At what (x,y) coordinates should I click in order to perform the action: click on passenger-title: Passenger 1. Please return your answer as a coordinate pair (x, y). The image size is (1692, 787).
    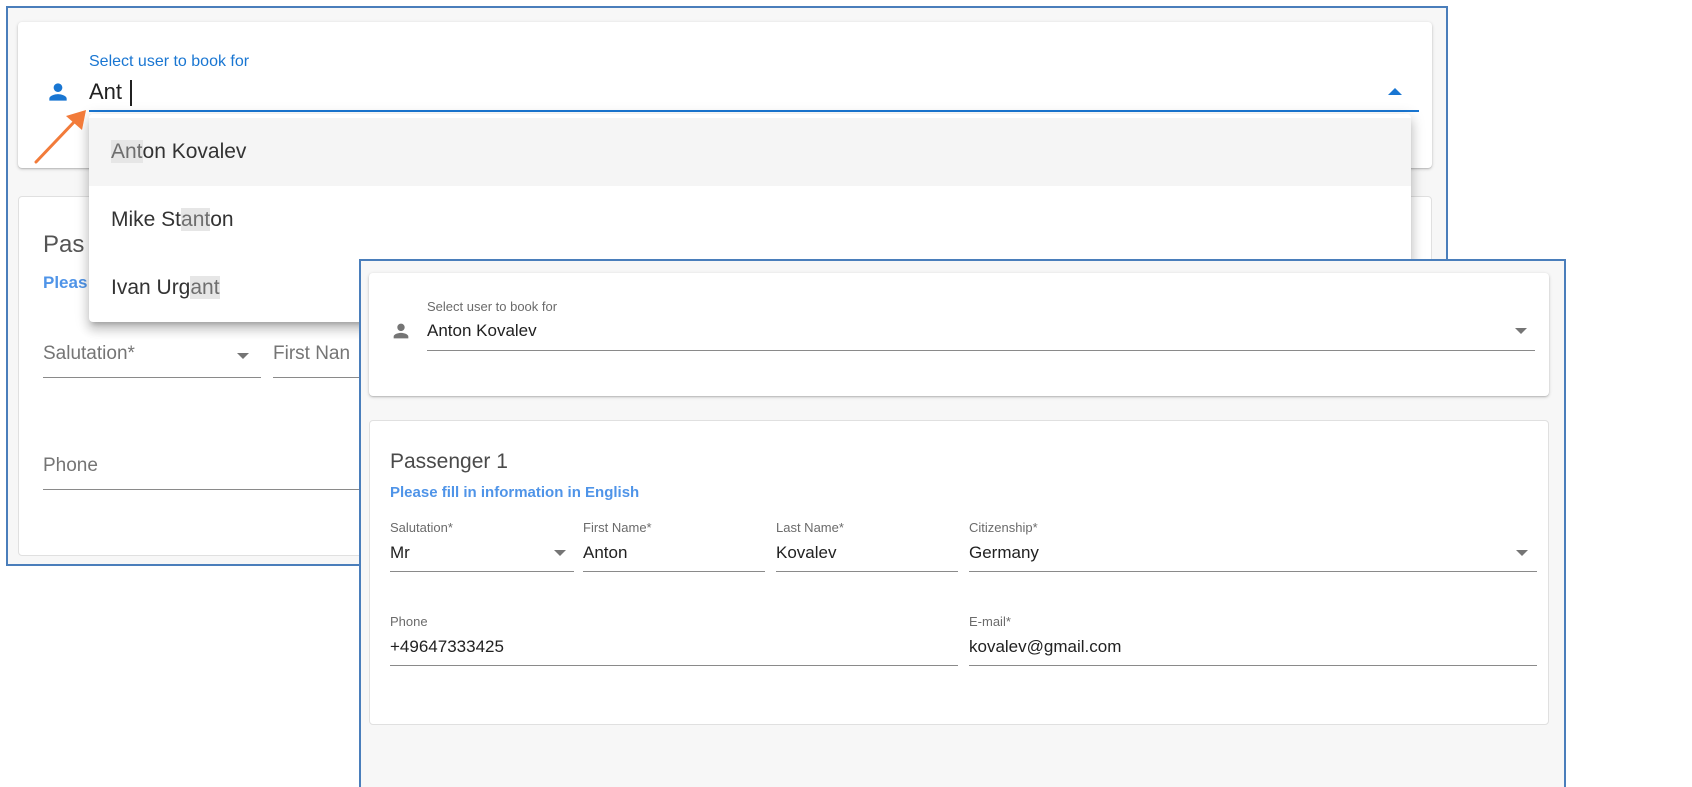
    Looking at the image, I should click on (449, 461).